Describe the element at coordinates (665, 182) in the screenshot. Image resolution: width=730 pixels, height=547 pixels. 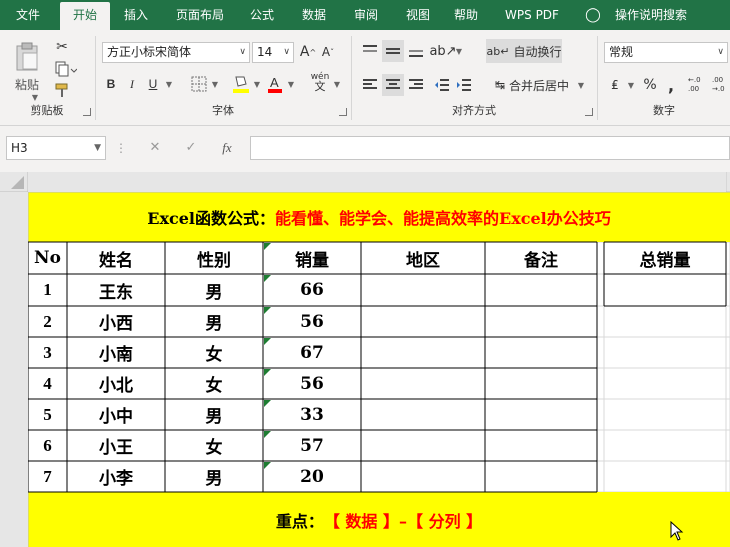
I see `column-header-h` at that location.